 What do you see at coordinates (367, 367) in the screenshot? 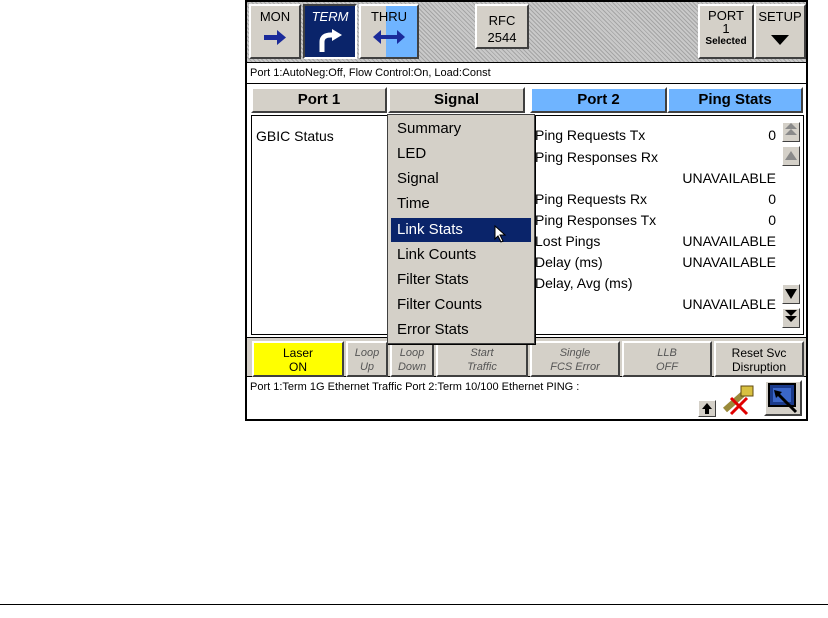
I see `loop-up-label-2: Up` at bounding box center [367, 367].